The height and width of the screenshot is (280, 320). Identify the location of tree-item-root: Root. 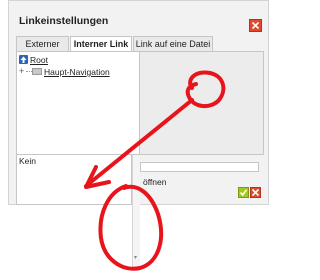
(33, 60).